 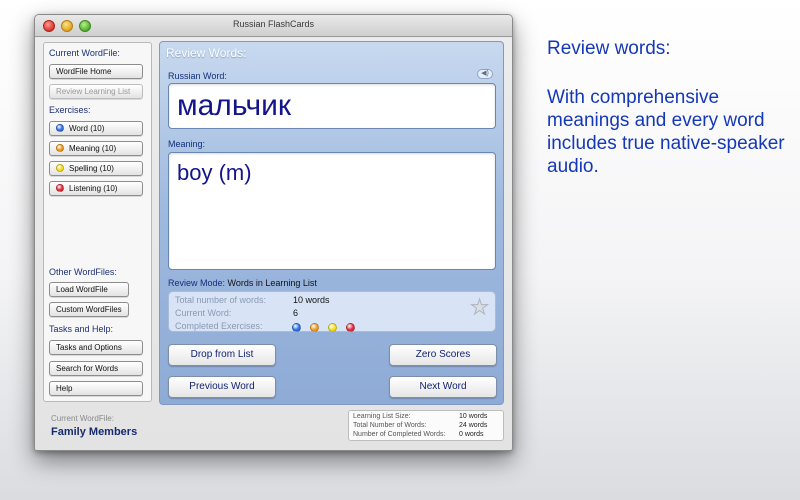 What do you see at coordinates (84, 53) in the screenshot?
I see `current-wordfile-heading: Current WordFile:` at bounding box center [84, 53].